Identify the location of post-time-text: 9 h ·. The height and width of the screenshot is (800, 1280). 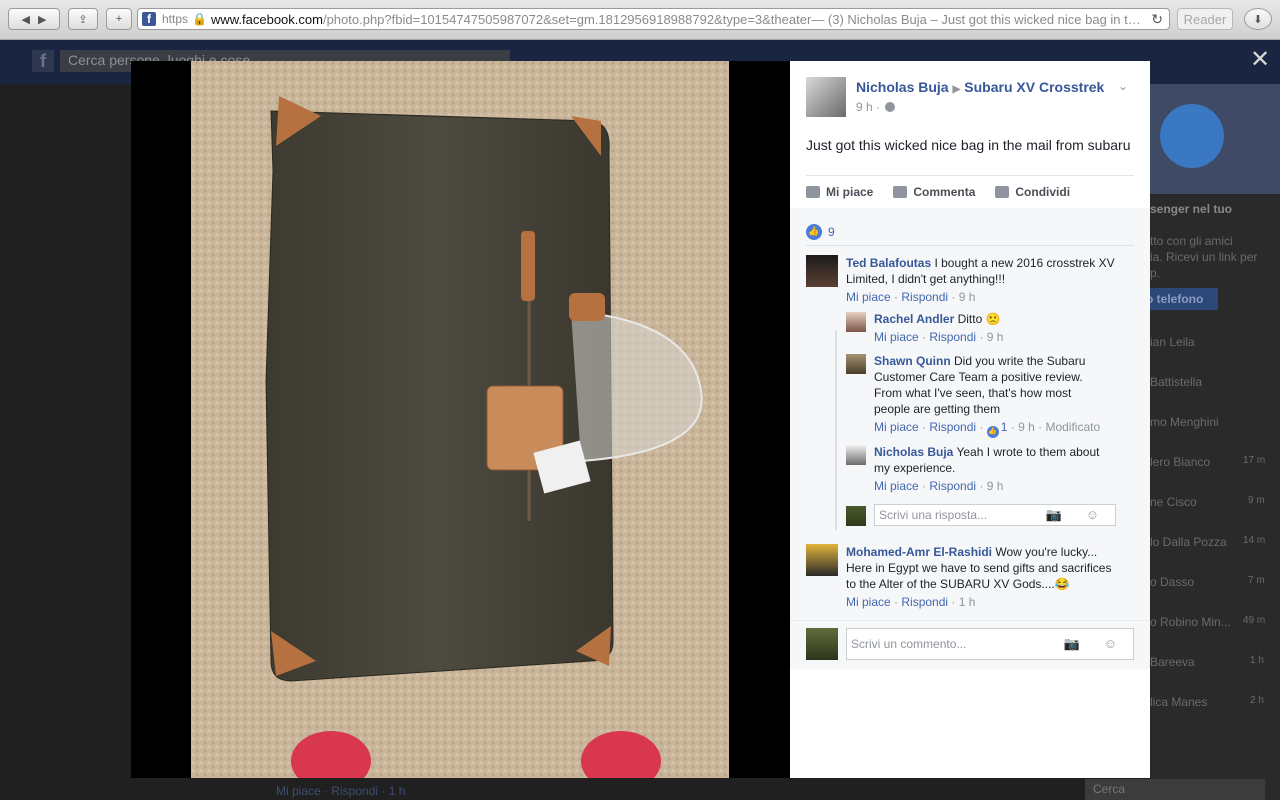
(868, 107).